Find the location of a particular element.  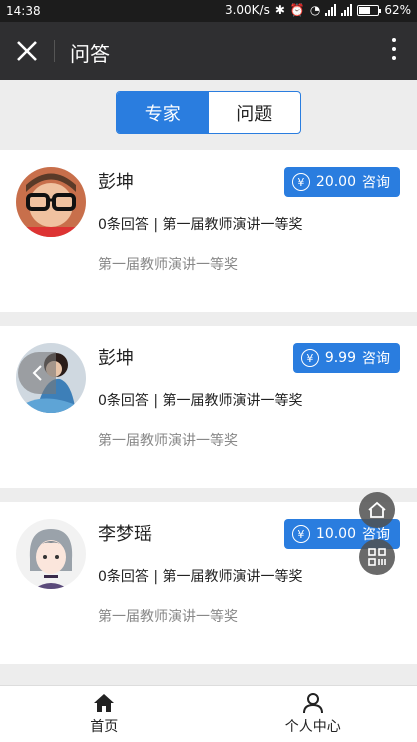

bottom-tab-bar: 首页 个人中心 is located at coordinates (208, 713).